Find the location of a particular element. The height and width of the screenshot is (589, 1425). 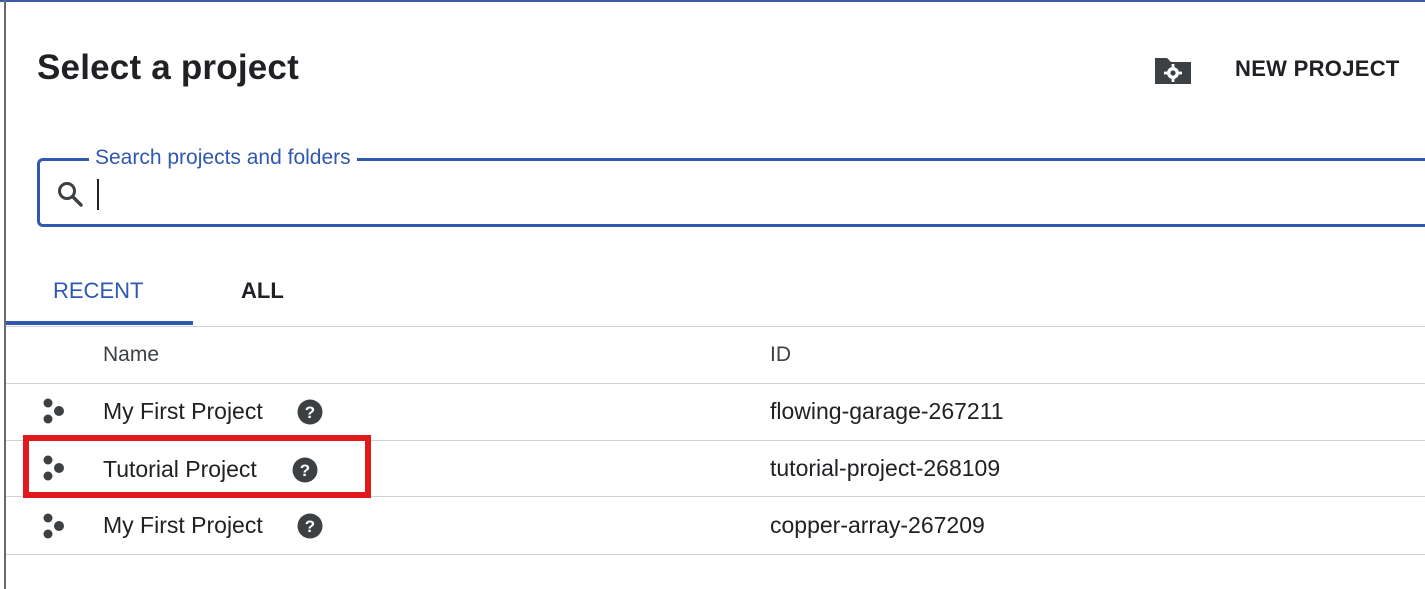

folder-settings-icon is located at coordinates (1173, 70).